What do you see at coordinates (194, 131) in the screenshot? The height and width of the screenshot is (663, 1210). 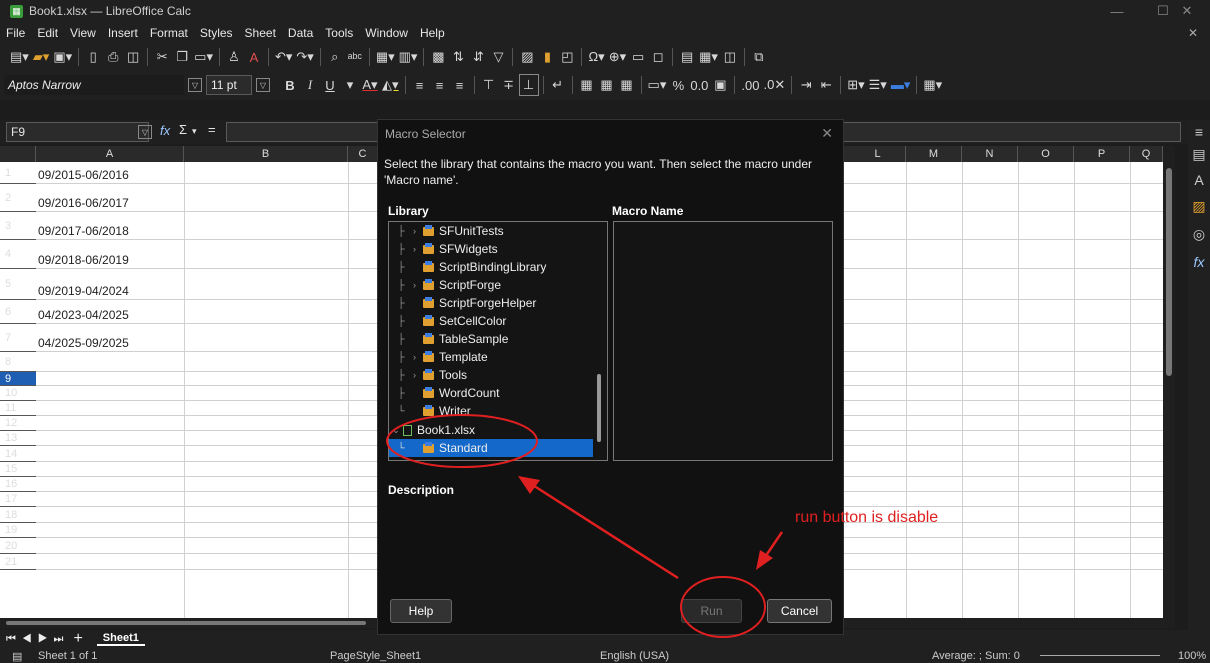 I see `sum-dropdown-icon: ▾` at bounding box center [194, 131].